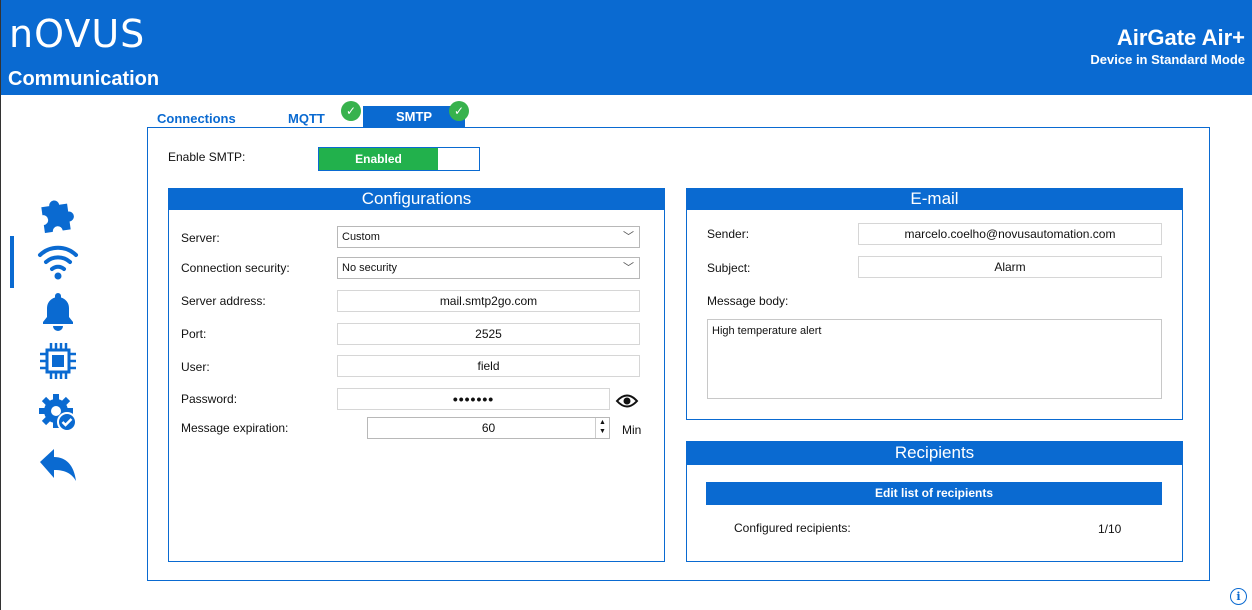 This screenshot has height=610, width=1252. What do you see at coordinates (488, 268) in the screenshot?
I see `connection-security-select: No security ﹀` at bounding box center [488, 268].